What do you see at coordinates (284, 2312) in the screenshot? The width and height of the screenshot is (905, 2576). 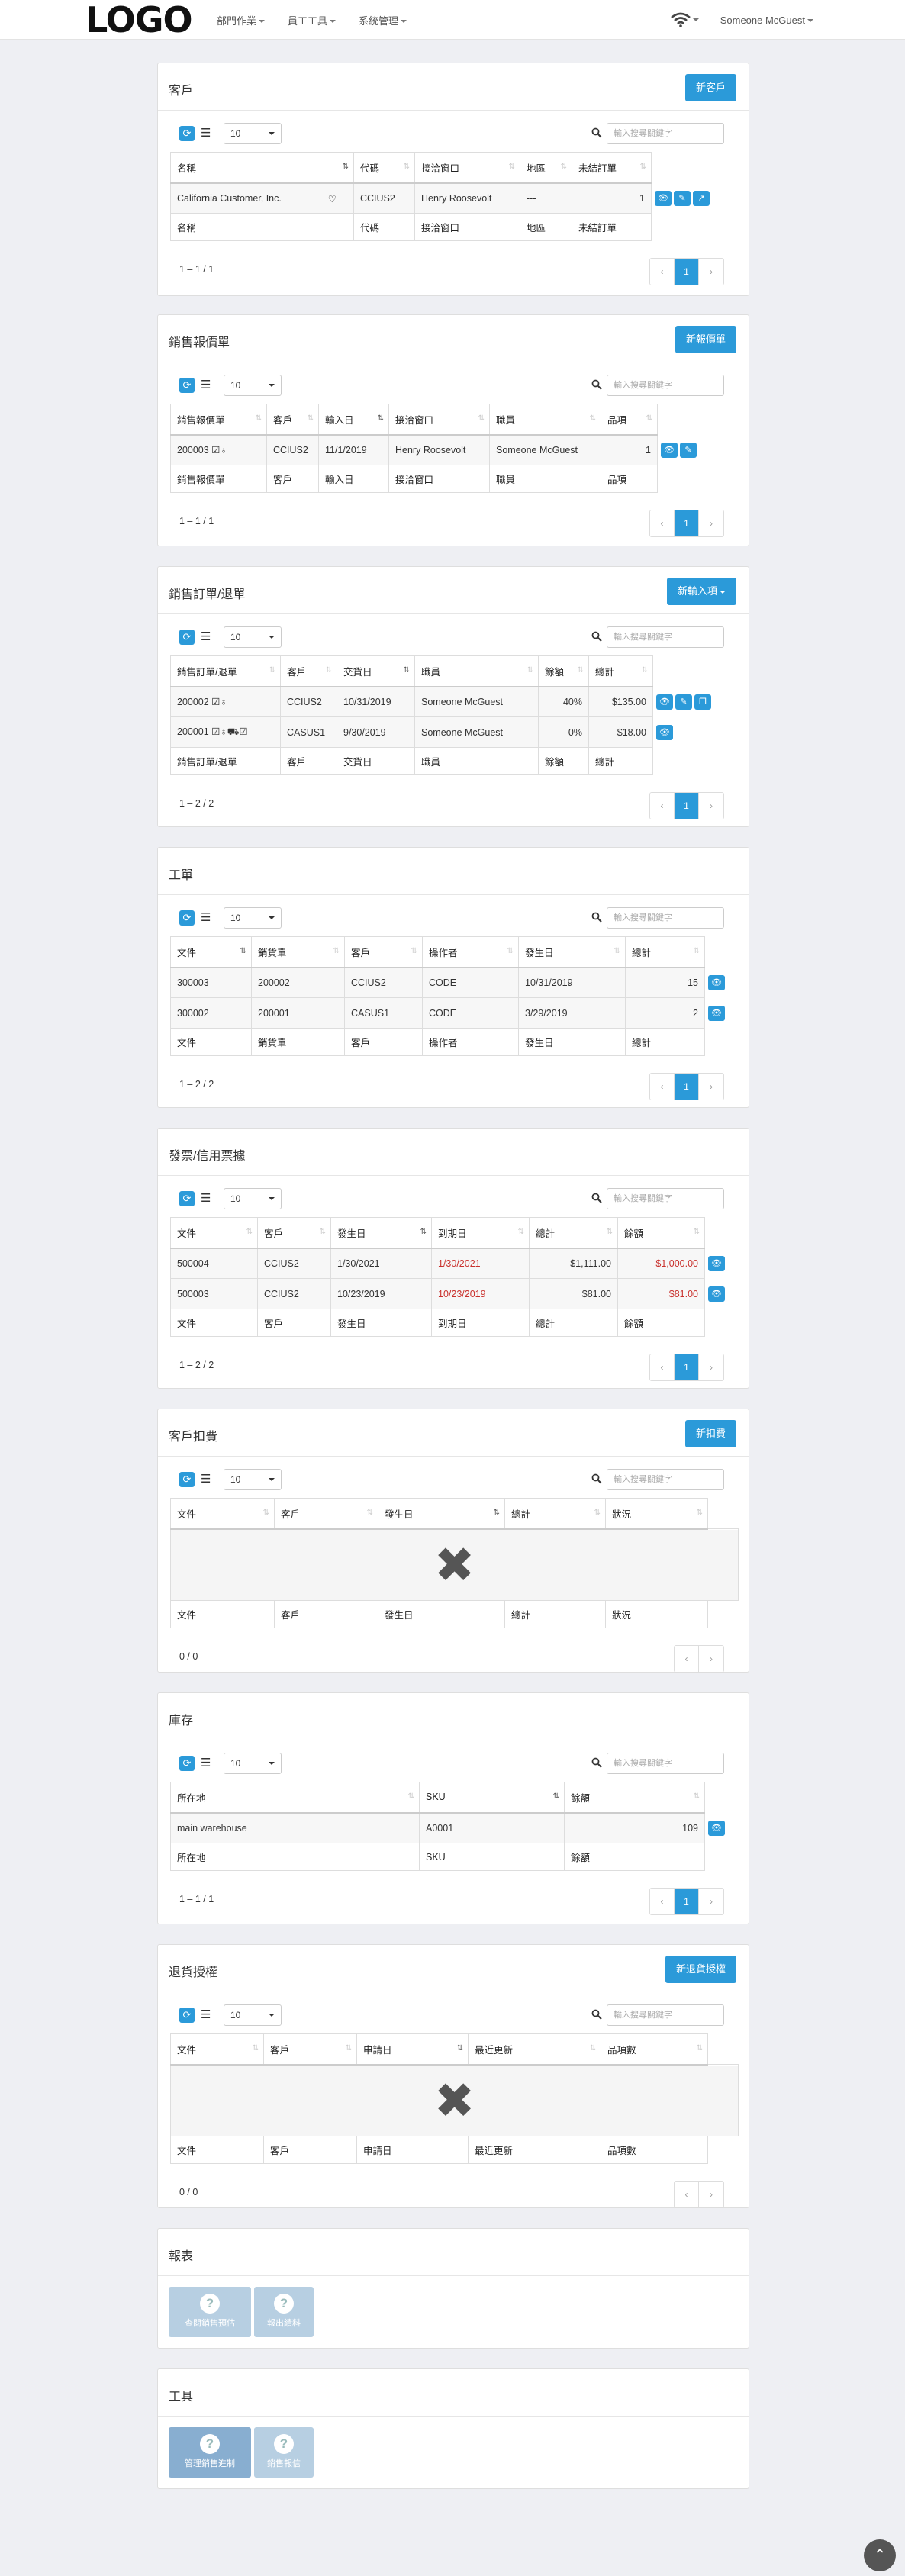 I see `report-tile-export: ? 報出績料` at bounding box center [284, 2312].